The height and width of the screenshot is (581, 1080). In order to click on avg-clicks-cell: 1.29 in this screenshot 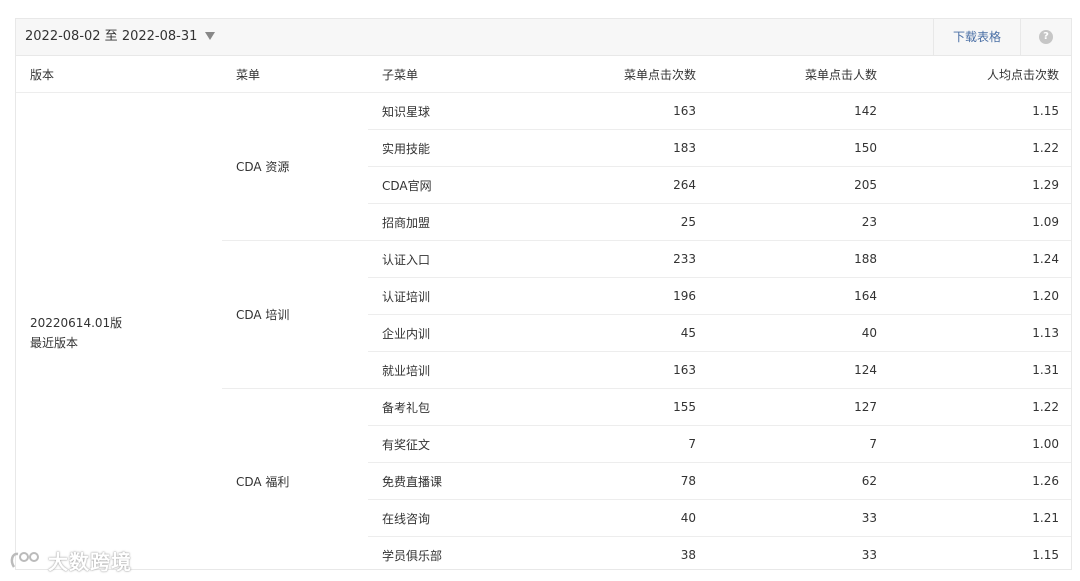, I will do `click(974, 185)`.